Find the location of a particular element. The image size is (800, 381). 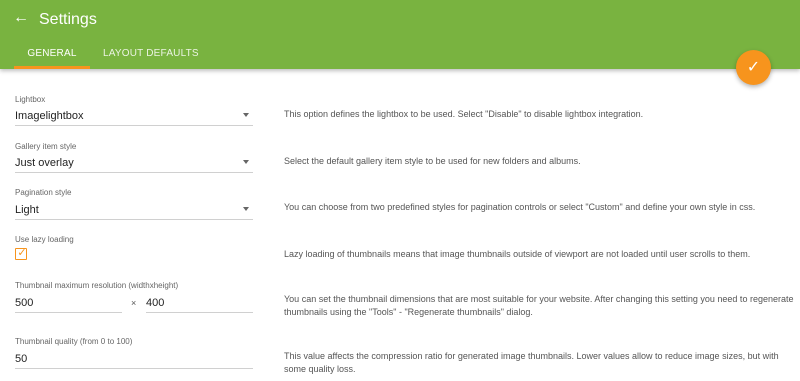

tab-layout-defaults: LAYOUT DEFAULTS is located at coordinates (151, 58).